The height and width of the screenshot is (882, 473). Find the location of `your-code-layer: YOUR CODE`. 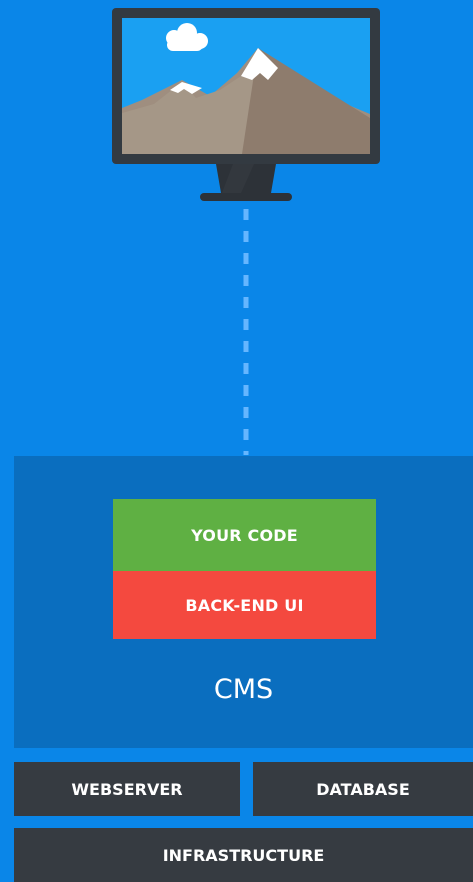

your-code-layer: YOUR CODE is located at coordinates (244, 535).